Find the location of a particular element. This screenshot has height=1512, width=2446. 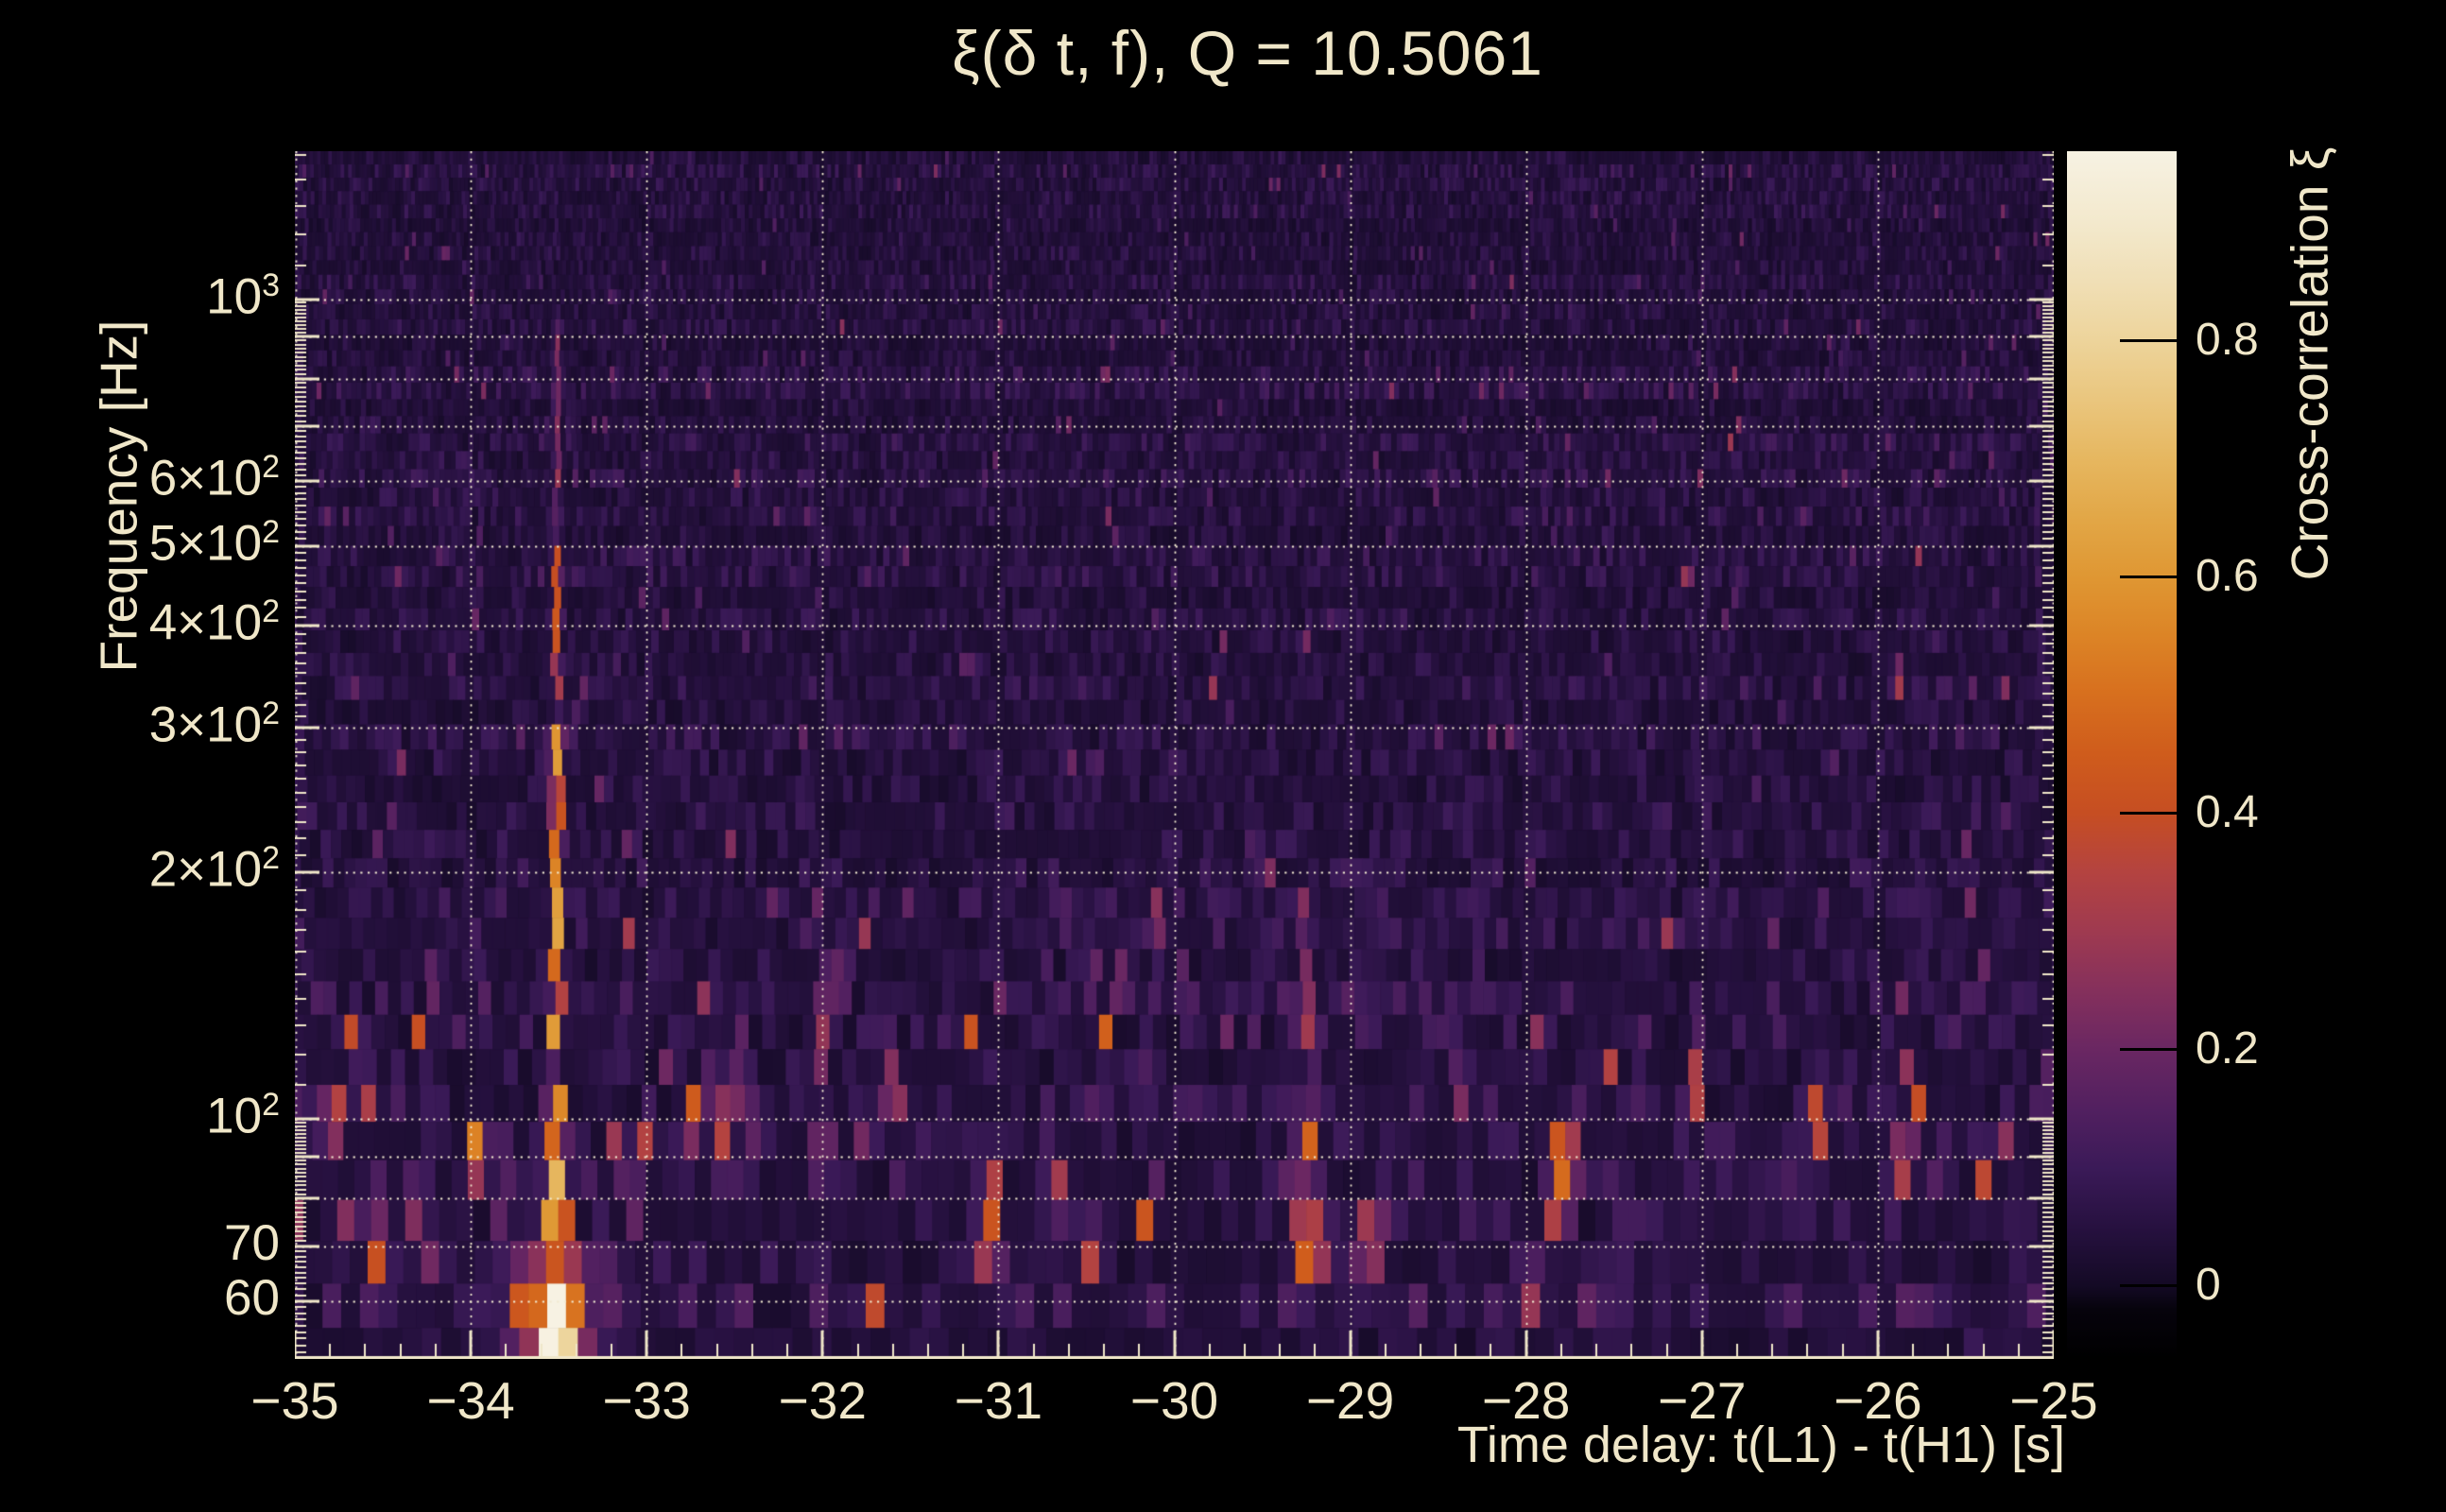

colorbar-tick-label: 0.2 is located at coordinates (2227, 1048).